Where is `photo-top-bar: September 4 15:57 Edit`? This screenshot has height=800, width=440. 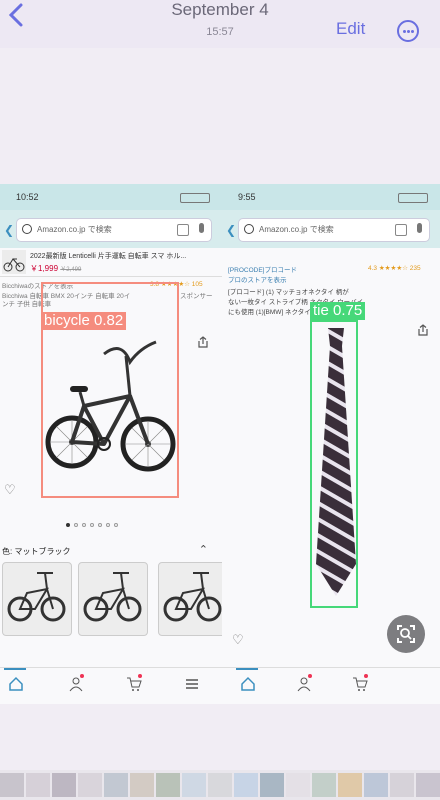
photo-top-bar: September 4 15:57 Edit is located at coordinates (220, 24).